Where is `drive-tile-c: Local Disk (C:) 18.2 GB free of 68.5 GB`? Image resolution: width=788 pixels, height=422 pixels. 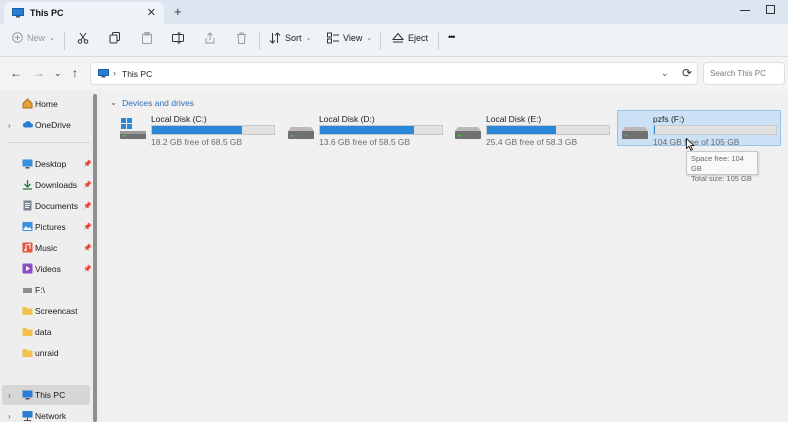 drive-tile-c: Local Disk (C:) 18.2 GB free of 68.5 GB is located at coordinates (198, 129).